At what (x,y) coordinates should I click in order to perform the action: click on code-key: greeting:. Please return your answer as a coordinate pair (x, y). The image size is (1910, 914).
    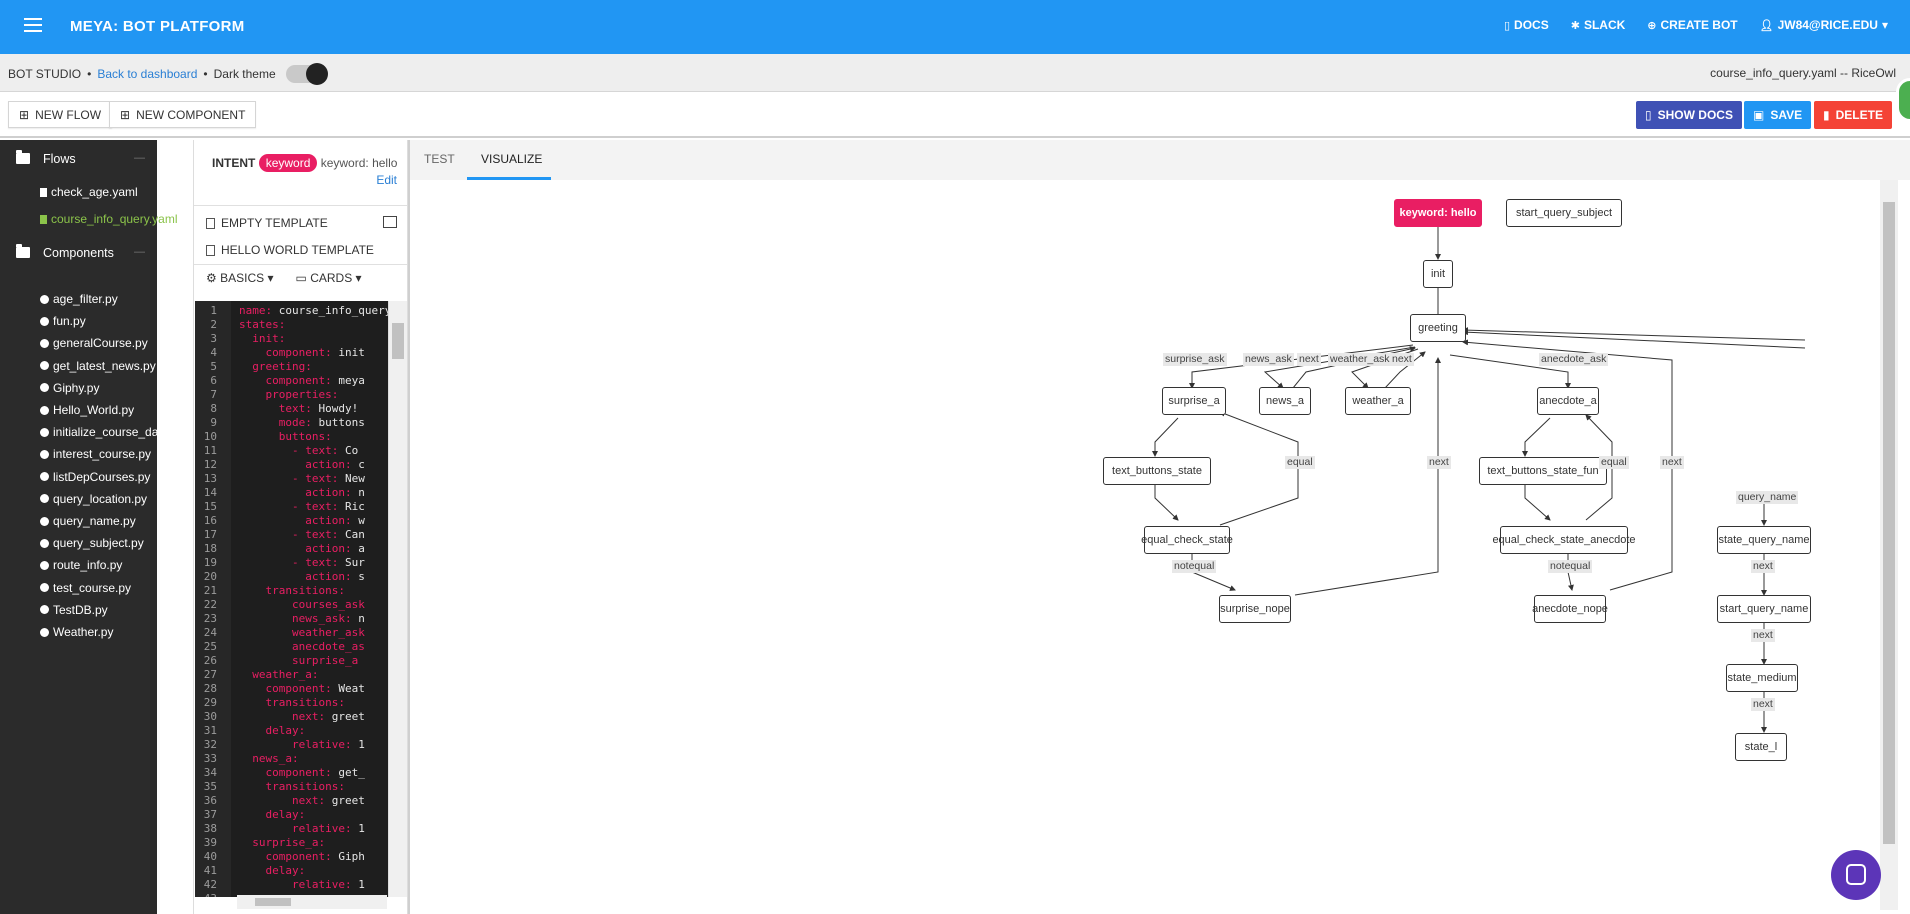
    Looking at the image, I should click on (275, 366).